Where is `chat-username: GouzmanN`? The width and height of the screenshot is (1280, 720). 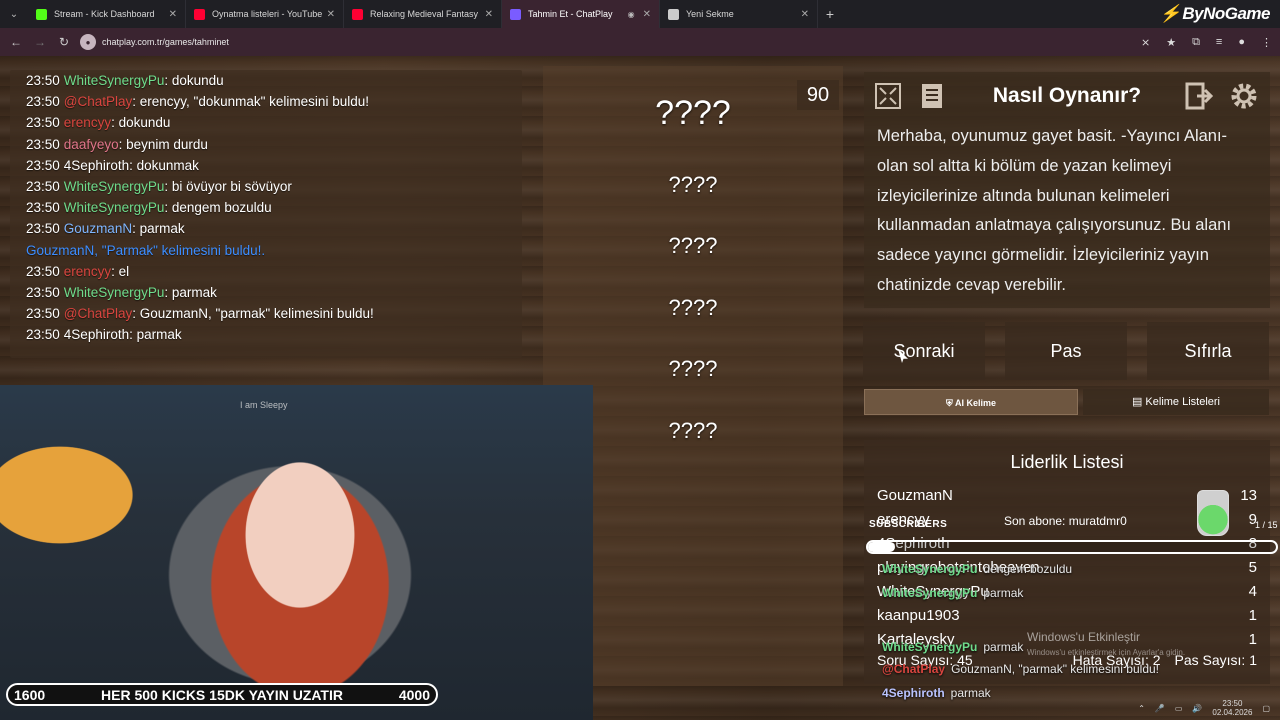
chat-username: GouzmanN is located at coordinates (98, 228).